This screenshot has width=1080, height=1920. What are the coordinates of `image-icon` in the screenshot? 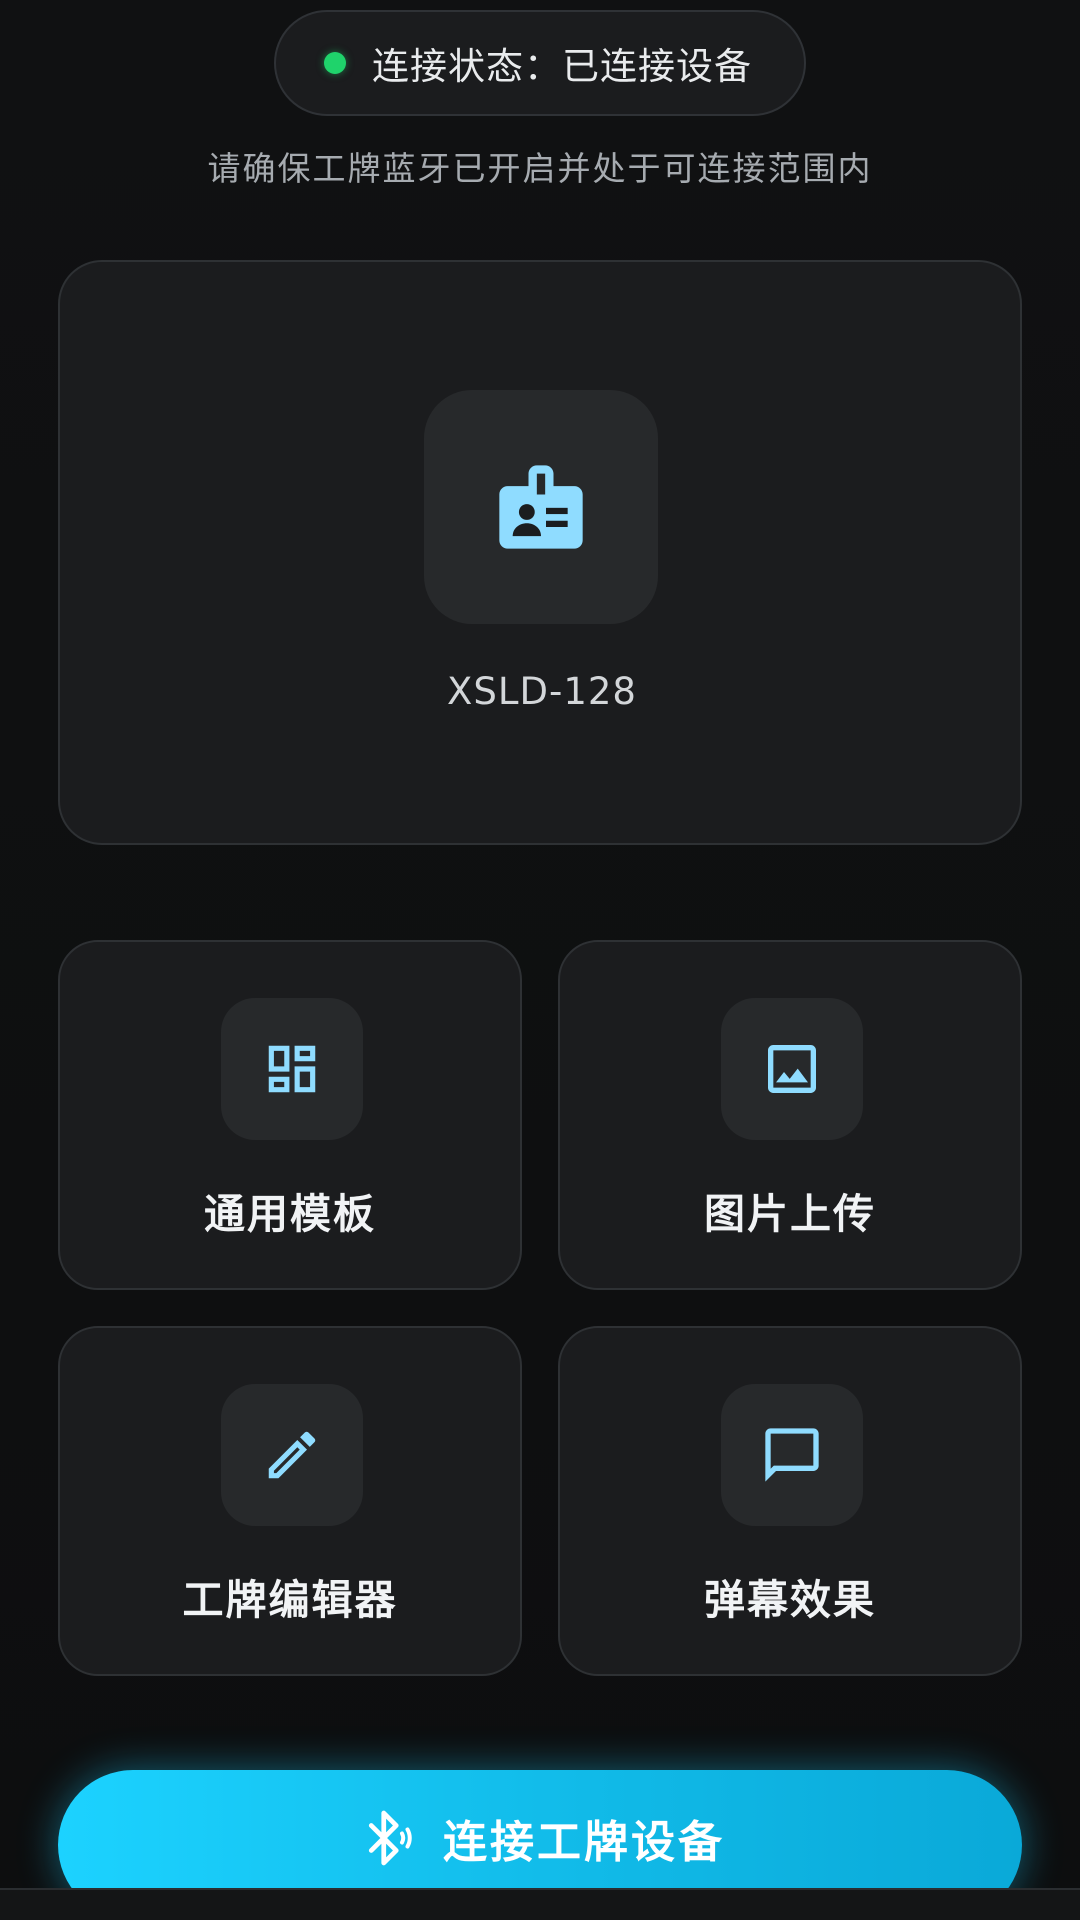 It's located at (792, 1069).